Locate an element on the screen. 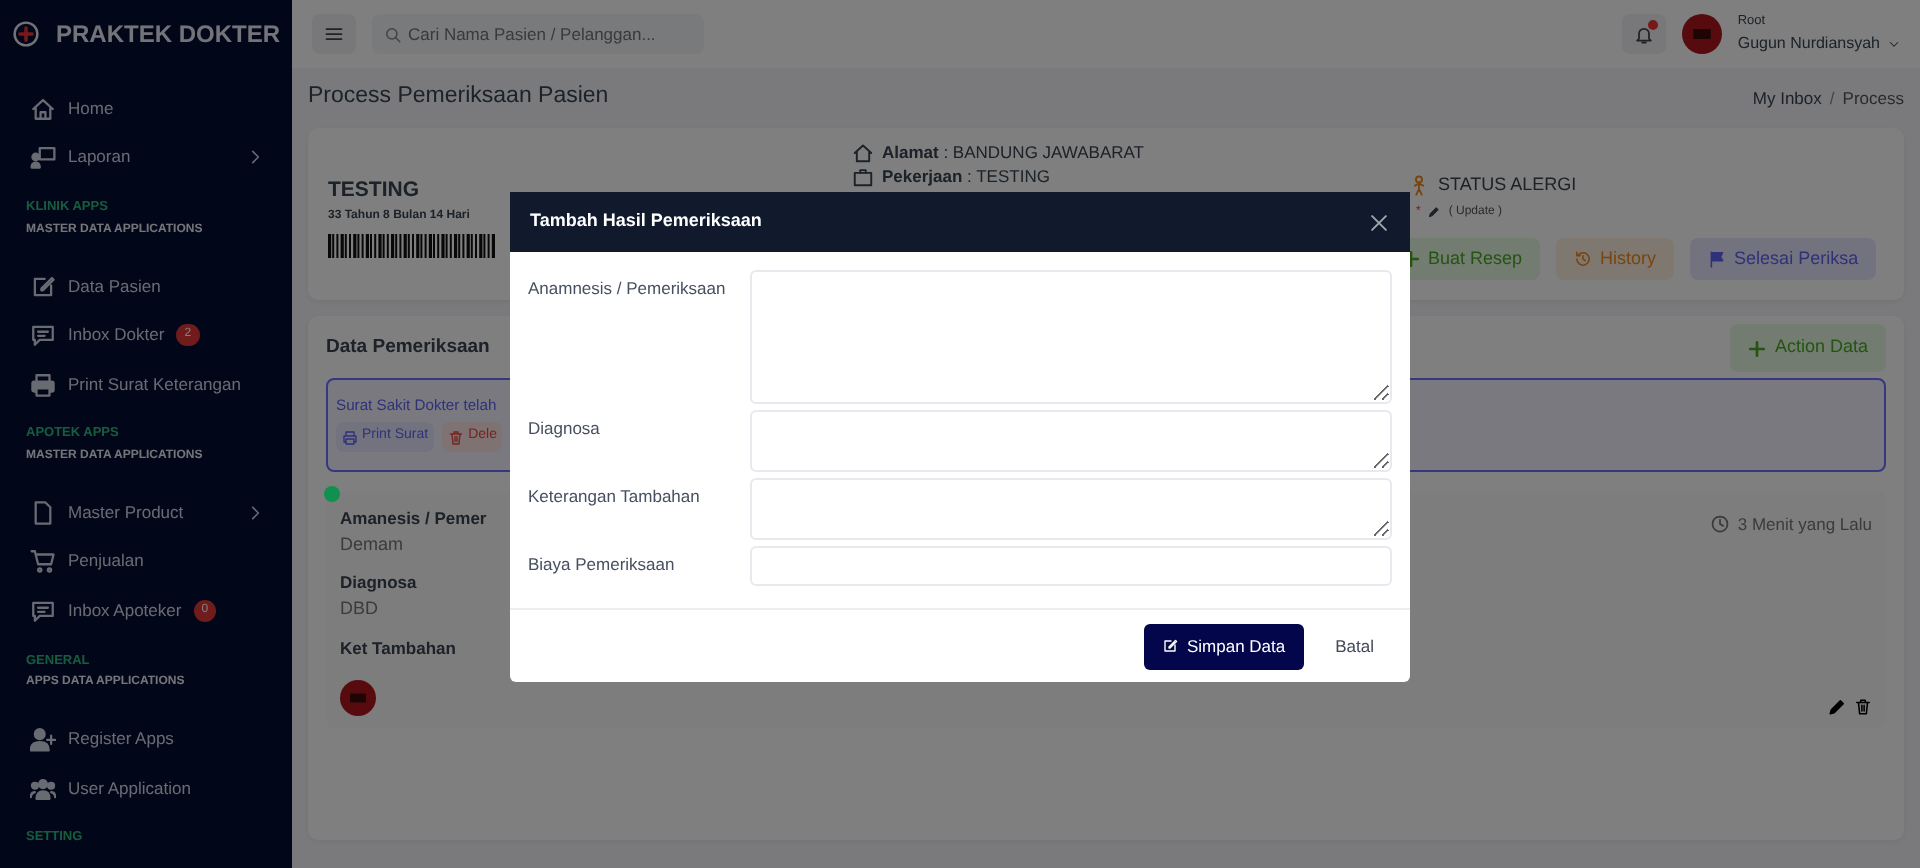 The width and height of the screenshot is (1920, 868). action-data-button: Action Data is located at coordinates (1808, 348).